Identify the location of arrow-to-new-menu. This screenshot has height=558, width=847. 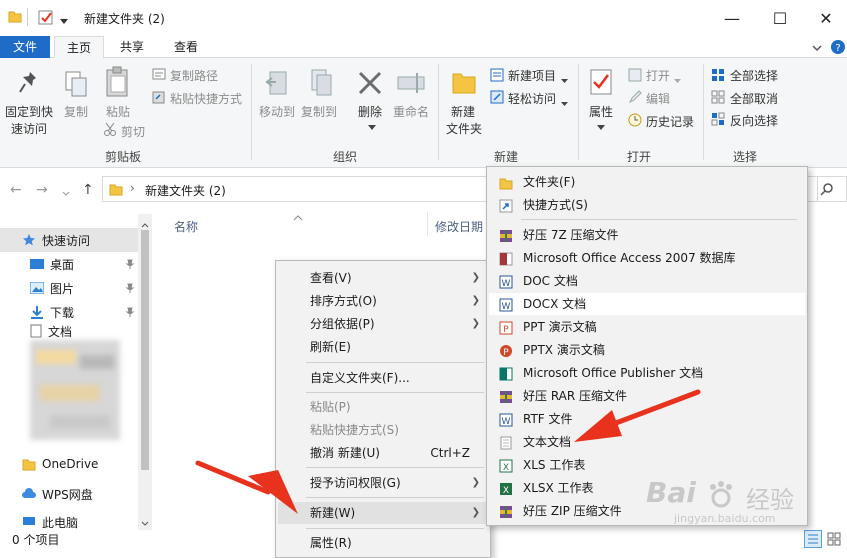
(246, 487).